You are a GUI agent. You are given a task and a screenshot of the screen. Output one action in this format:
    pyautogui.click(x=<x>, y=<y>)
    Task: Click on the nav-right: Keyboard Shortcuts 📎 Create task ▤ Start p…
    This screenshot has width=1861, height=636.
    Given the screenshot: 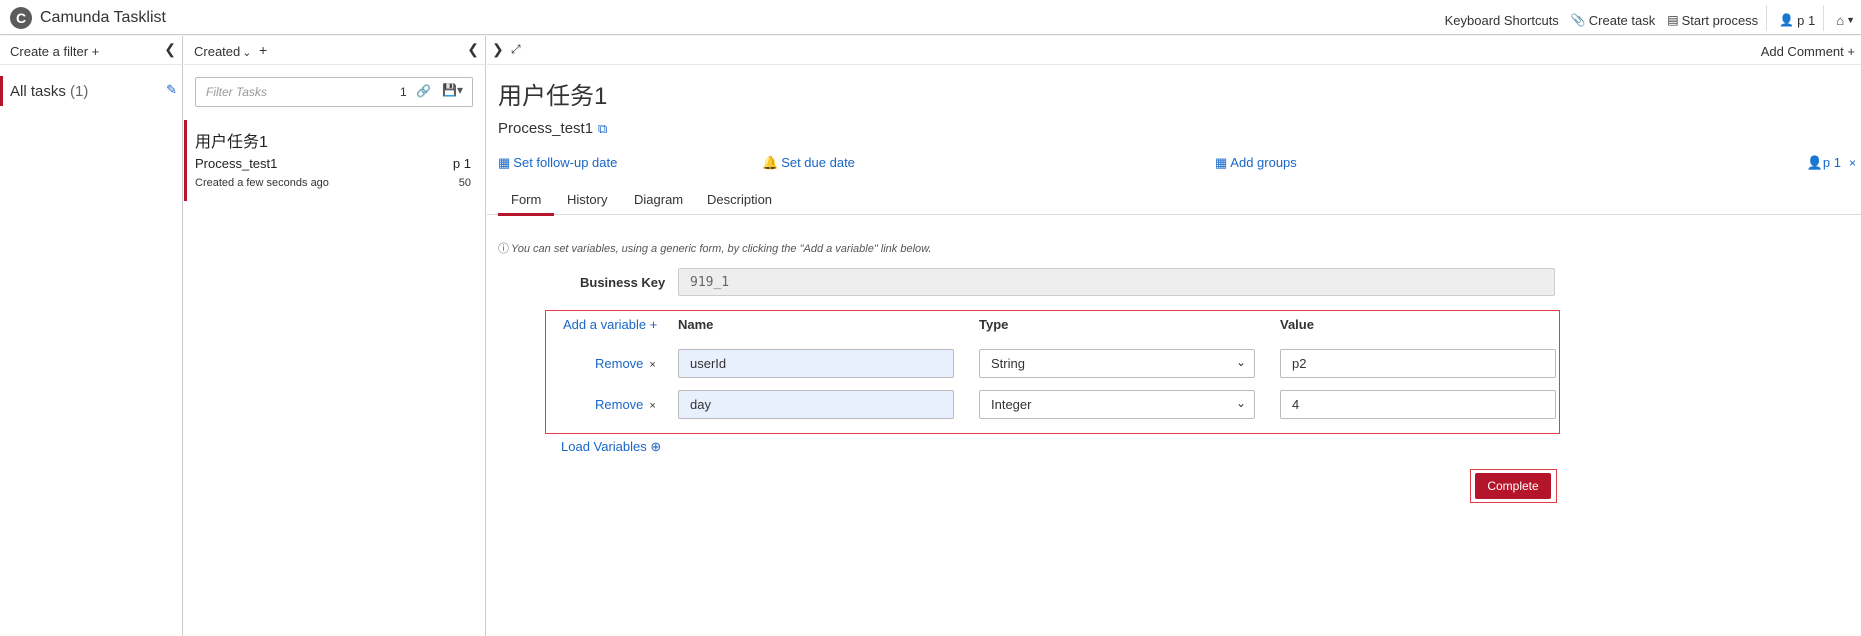 What is the action you would take?
    pyautogui.click(x=1644, y=18)
    